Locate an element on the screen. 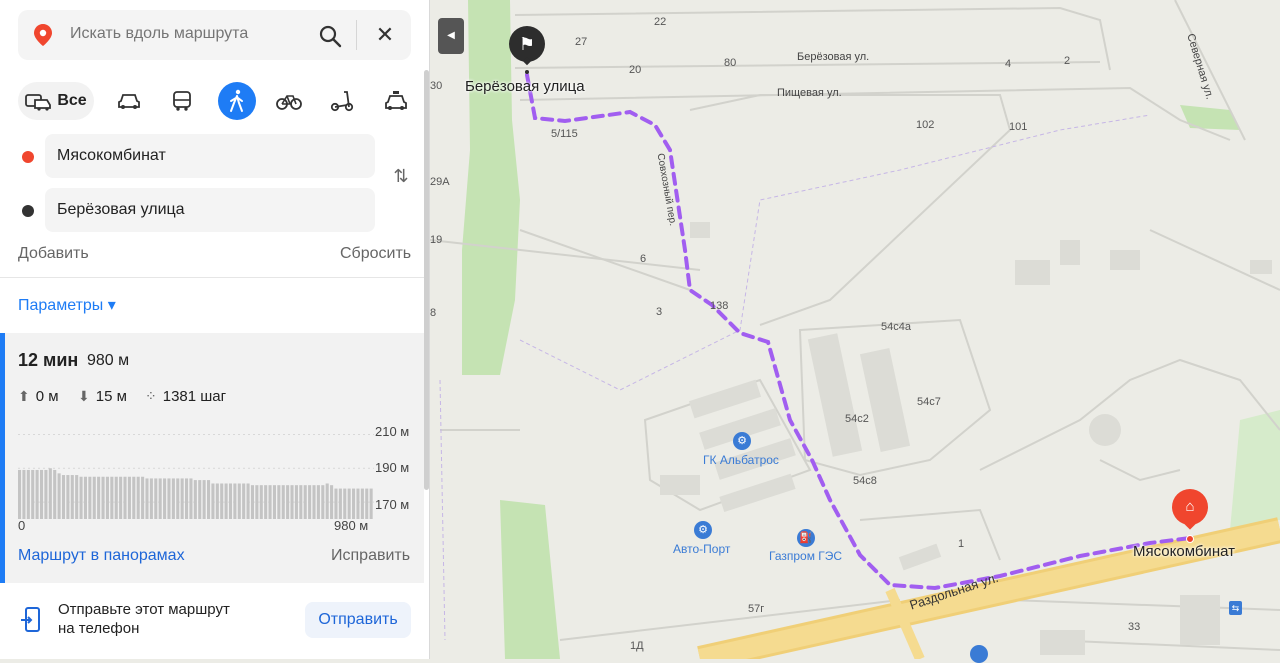 Image resolution: width=1280 pixels, height=663 pixels. search-icon is located at coordinates (330, 36).